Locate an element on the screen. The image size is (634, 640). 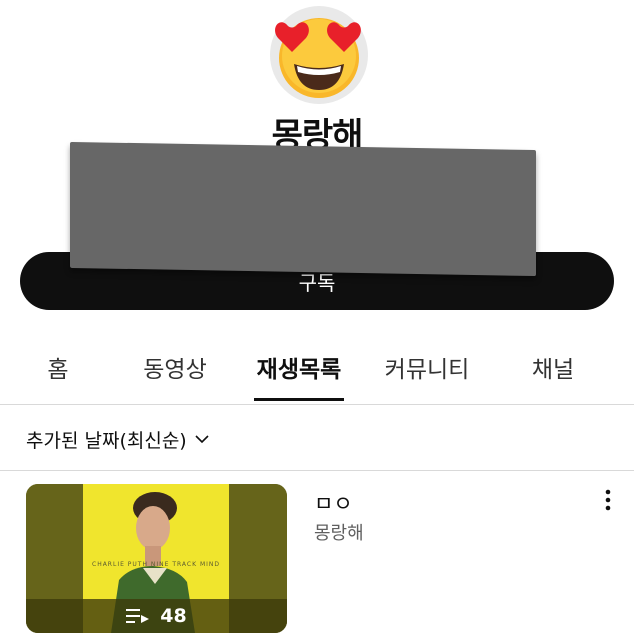
channel-avatar is located at coordinates (319, 55).